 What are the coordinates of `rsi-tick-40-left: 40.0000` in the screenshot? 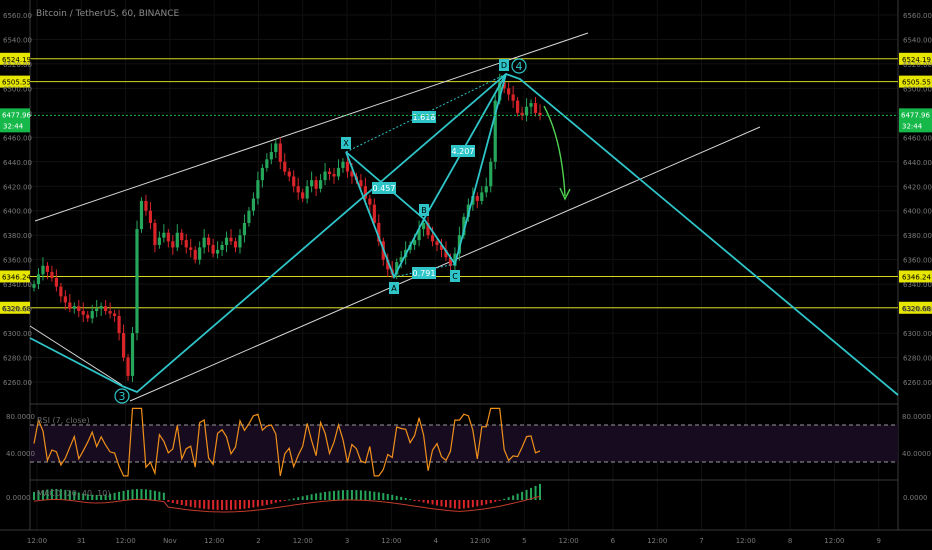 It's located at (20, 454).